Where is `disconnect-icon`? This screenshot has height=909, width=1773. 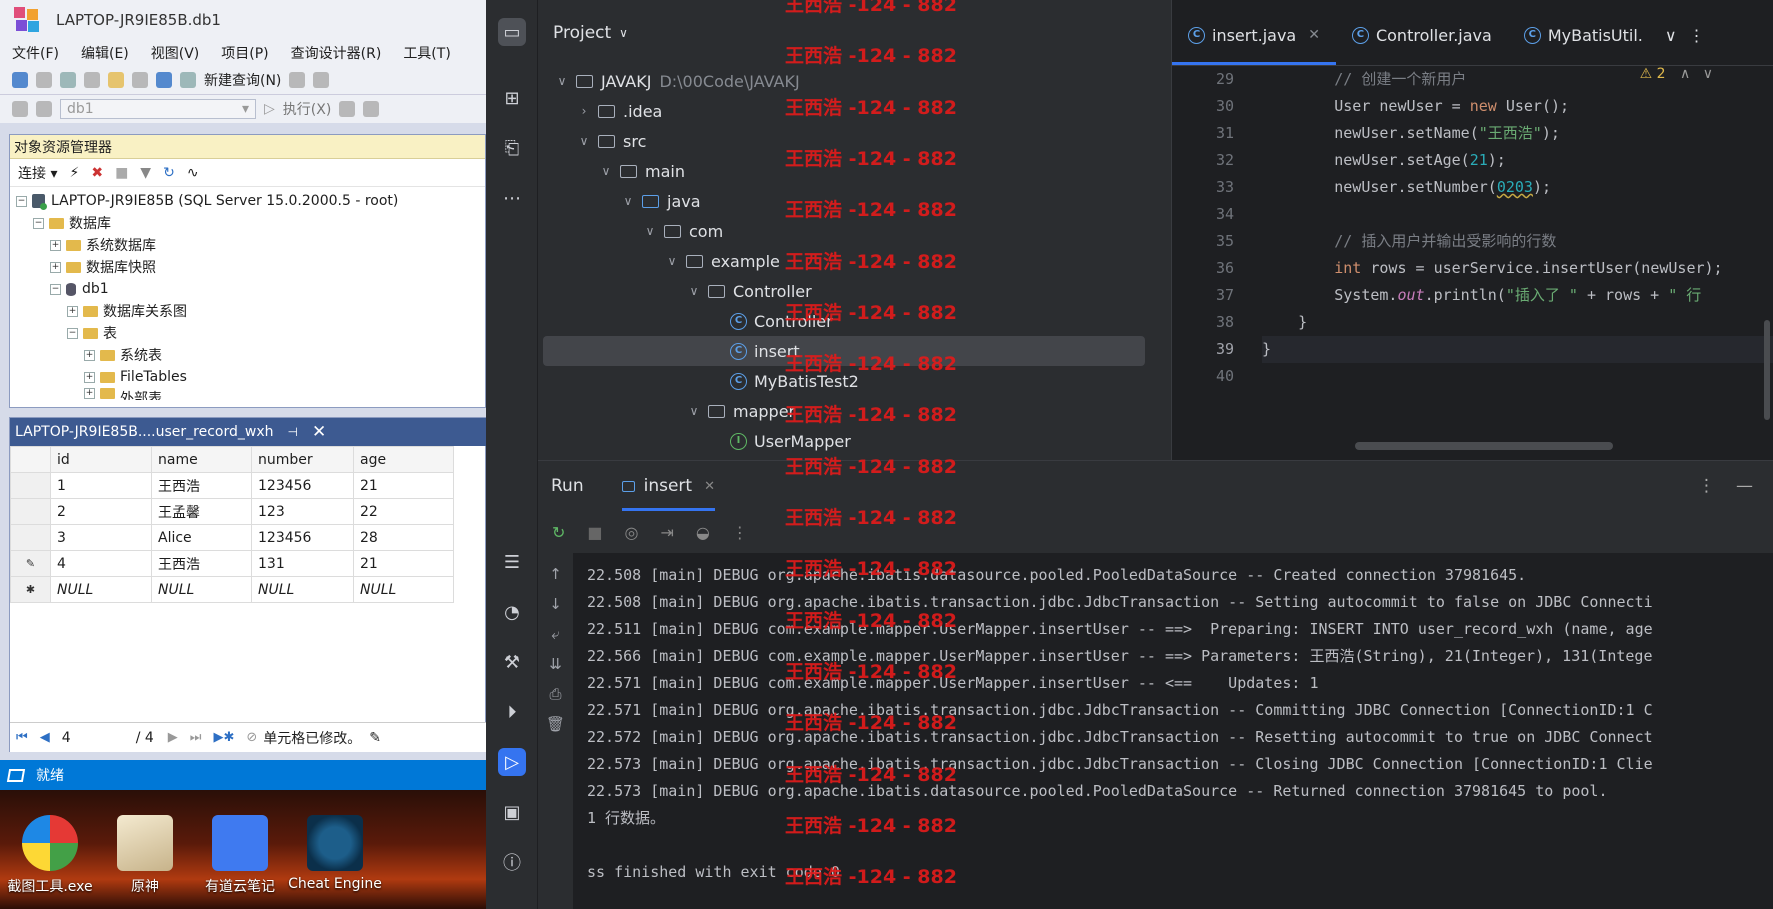
disconnect-icon is located at coordinates (44, 109).